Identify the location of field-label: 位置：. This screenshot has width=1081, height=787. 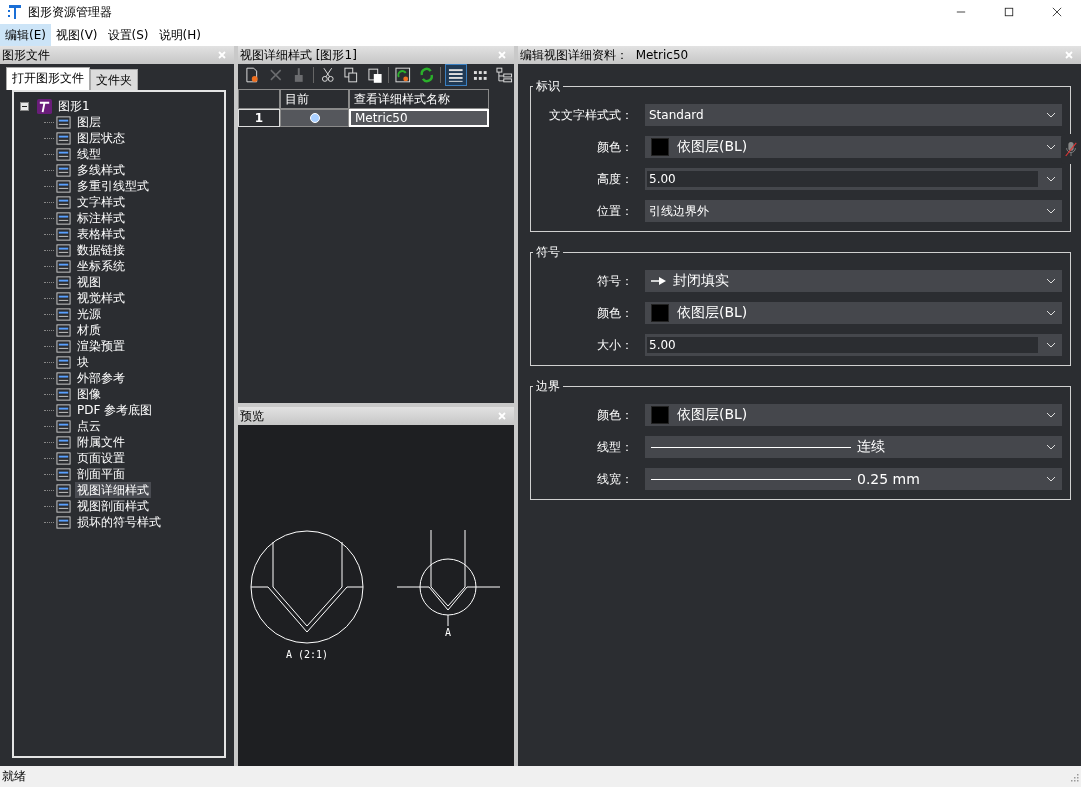
(615, 211).